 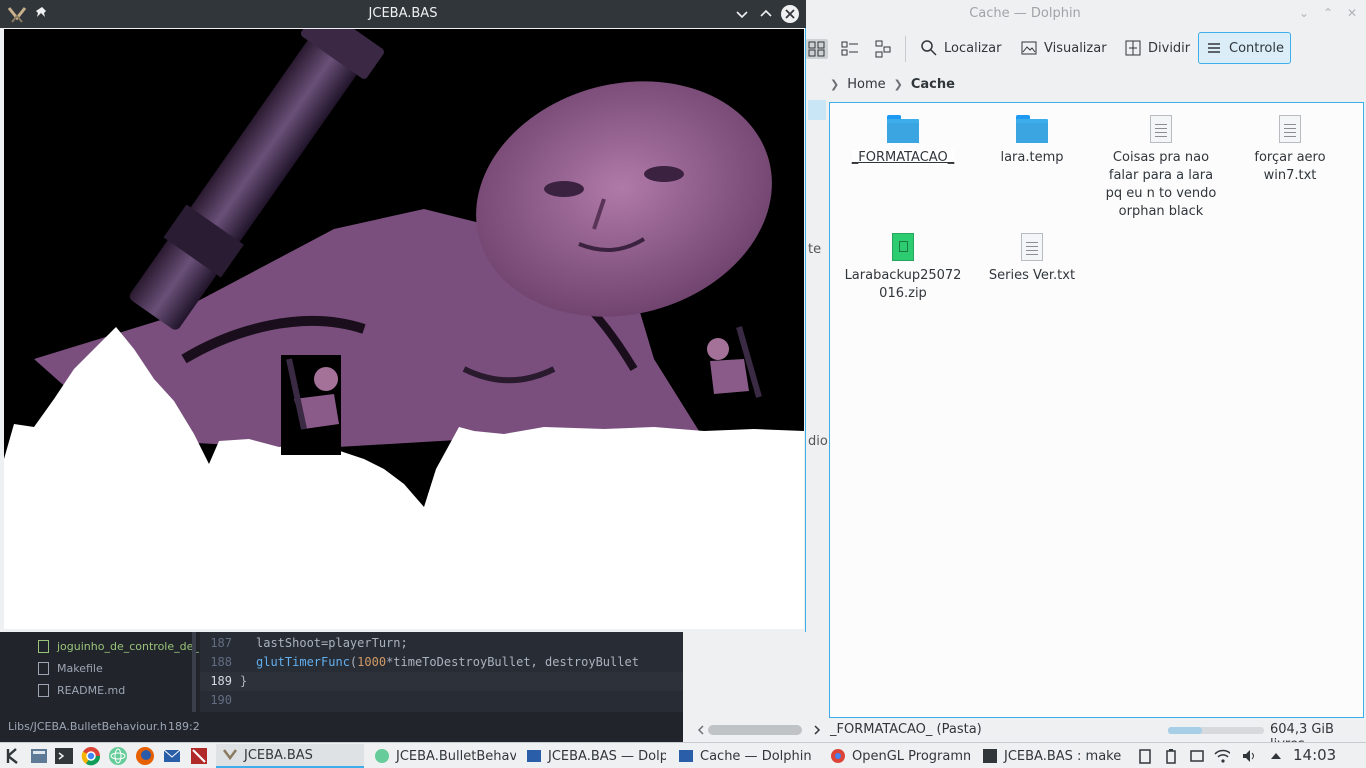 What do you see at coordinates (1256, 48) in the screenshot?
I see `control-label: Controle` at bounding box center [1256, 48].